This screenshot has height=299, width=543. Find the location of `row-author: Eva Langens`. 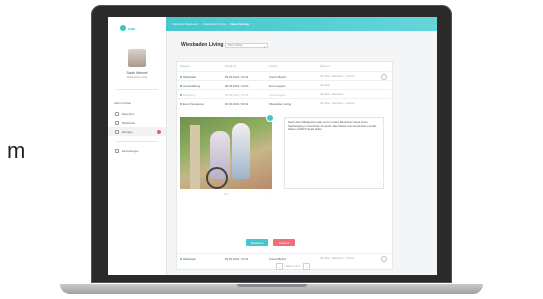

row-author: Eva Langens is located at coordinates (277, 86).